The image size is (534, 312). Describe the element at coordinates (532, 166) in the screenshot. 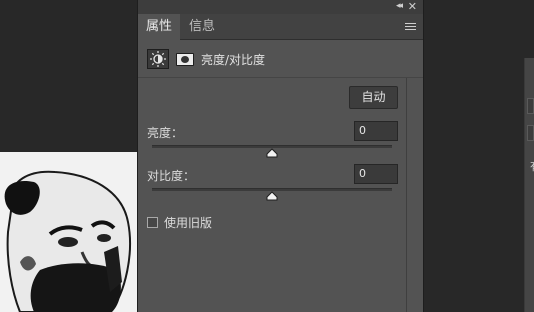

I see `right-dock-label: 有` at that location.